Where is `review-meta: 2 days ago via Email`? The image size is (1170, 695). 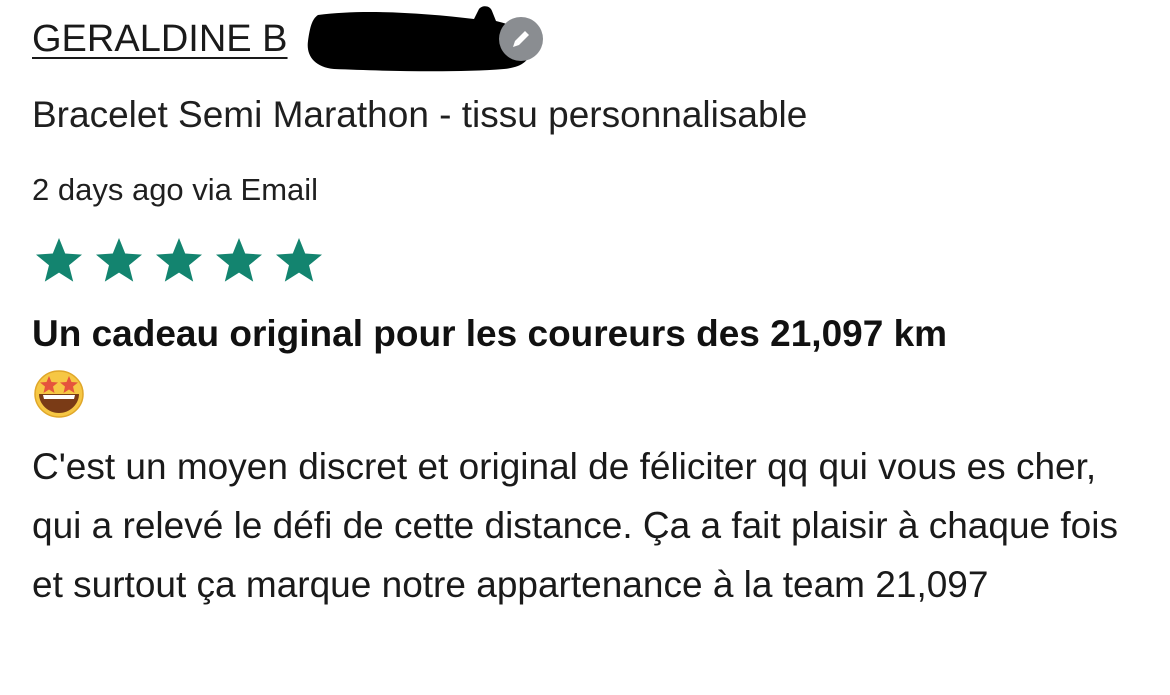 review-meta: 2 days ago via Email is located at coordinates (175, 189).